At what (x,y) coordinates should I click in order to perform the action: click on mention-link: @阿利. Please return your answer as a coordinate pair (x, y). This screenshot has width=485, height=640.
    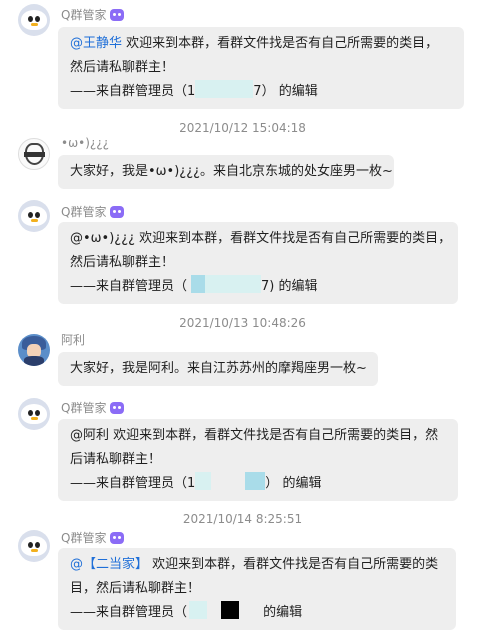
    Looking at the image, I should click on (89, 435).